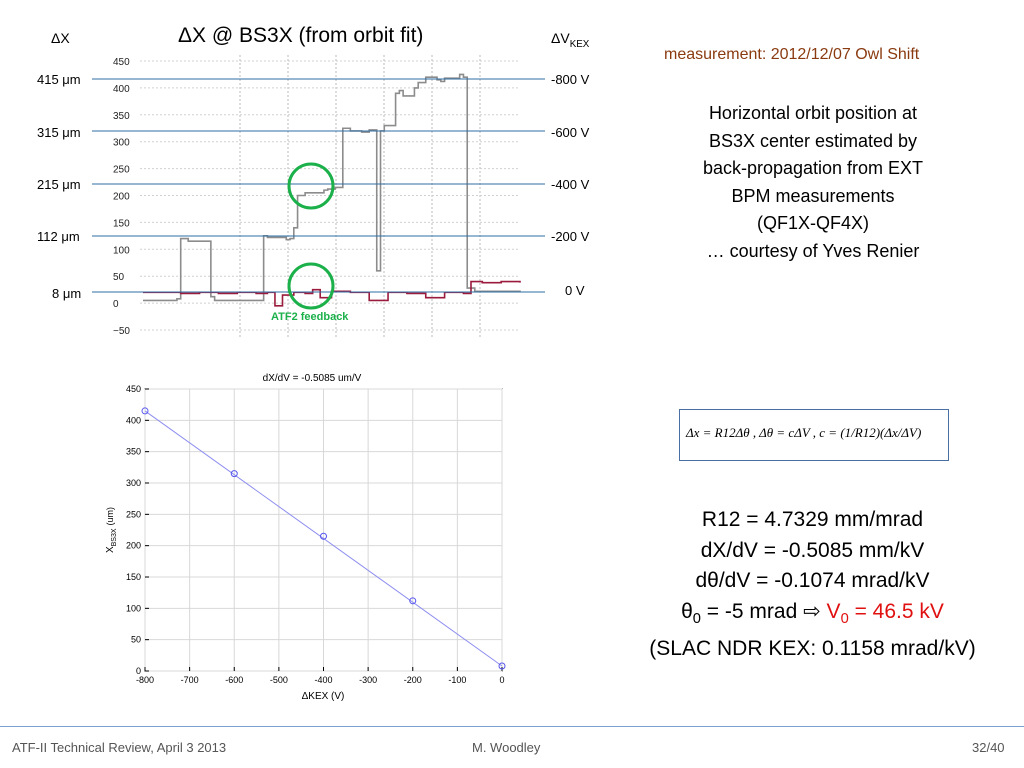  What do you see at coordinates (687, 611) in the screenshot?
I see `theta-symbol: θ` at bounding box center [687, 611].